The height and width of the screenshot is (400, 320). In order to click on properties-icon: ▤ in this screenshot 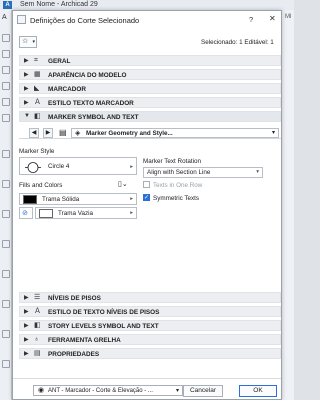, I will do `click(37, 353)`.